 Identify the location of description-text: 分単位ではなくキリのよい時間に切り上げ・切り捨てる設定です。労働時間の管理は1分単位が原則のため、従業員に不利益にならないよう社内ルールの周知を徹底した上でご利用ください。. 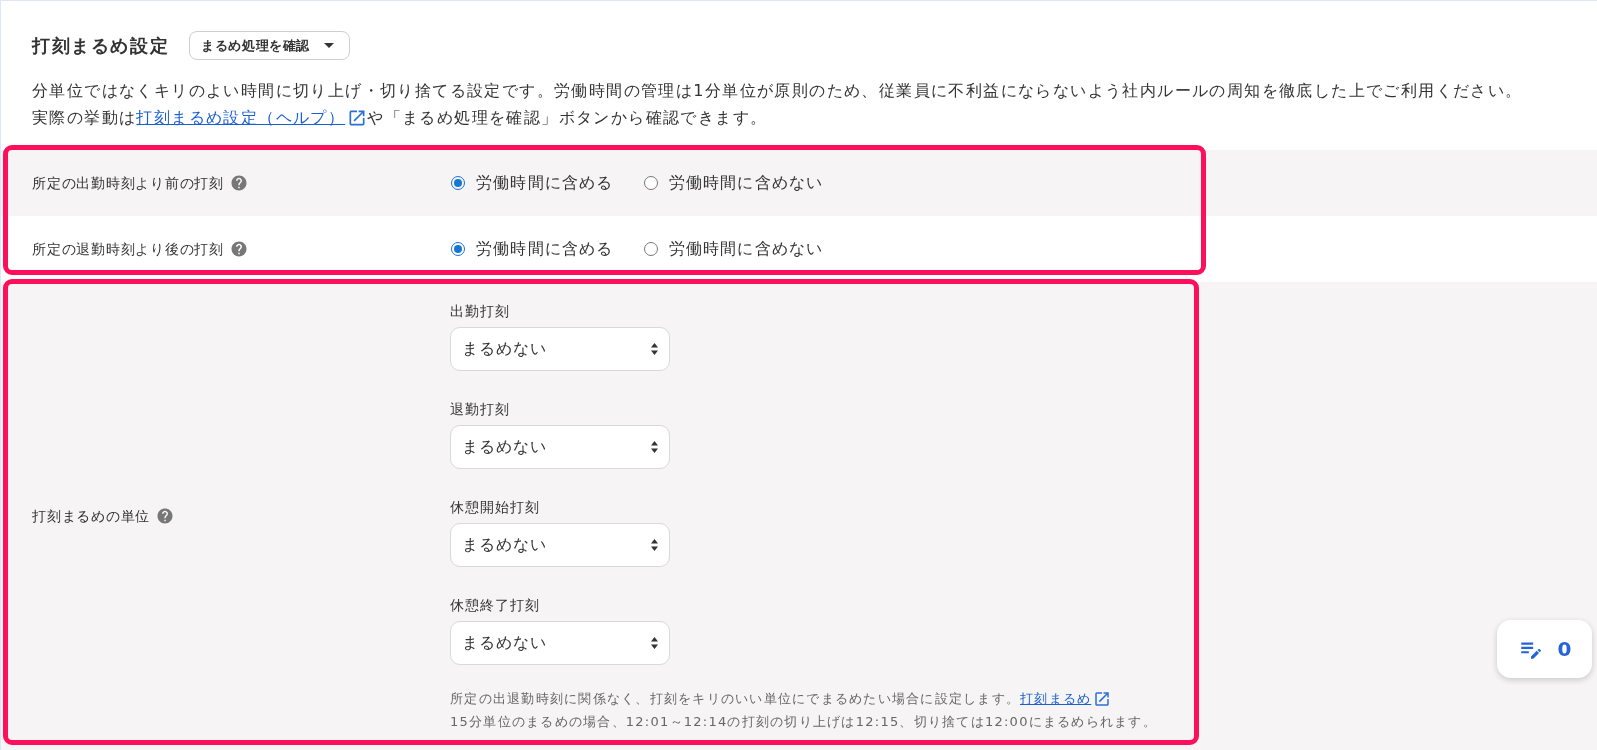
(777, 91).